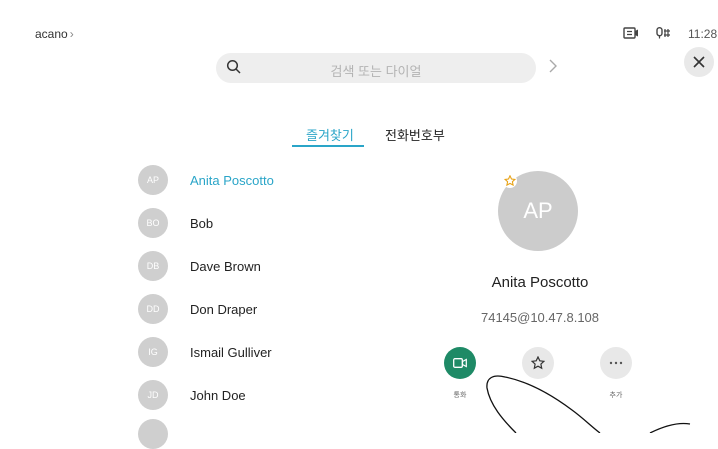 The height and width of the screenshot is (449, 718). What do you see at coordinates (153, 223) in the screenshot?
I see `avatar: BO` at bounding box center [153, 223].